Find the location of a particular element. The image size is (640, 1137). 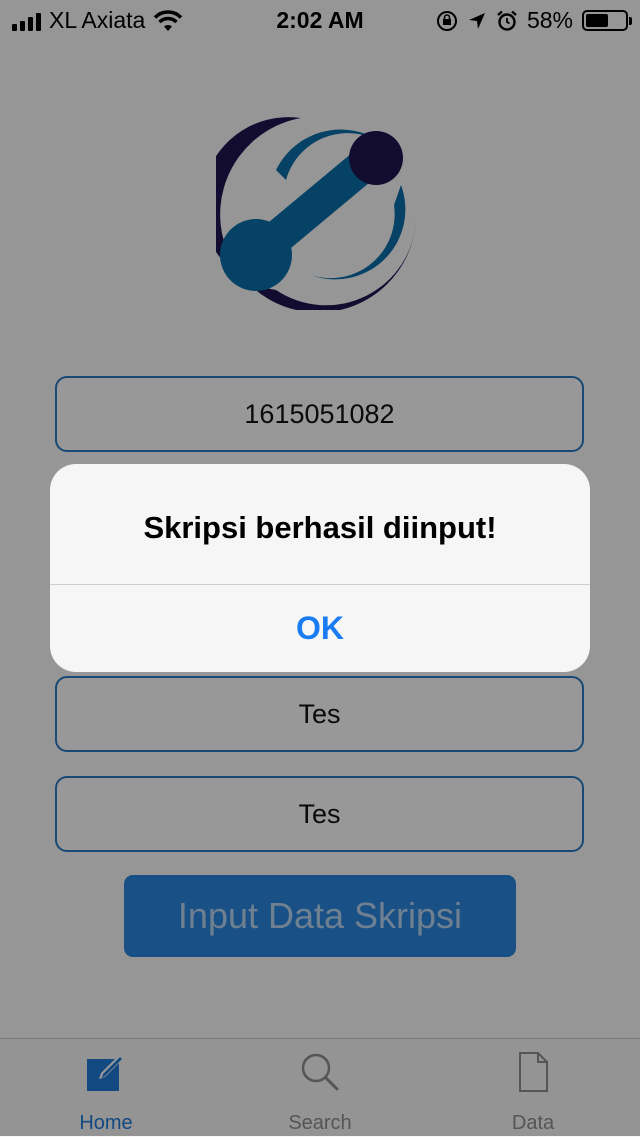

ok-button: OK is located at coordinates (320, 628).